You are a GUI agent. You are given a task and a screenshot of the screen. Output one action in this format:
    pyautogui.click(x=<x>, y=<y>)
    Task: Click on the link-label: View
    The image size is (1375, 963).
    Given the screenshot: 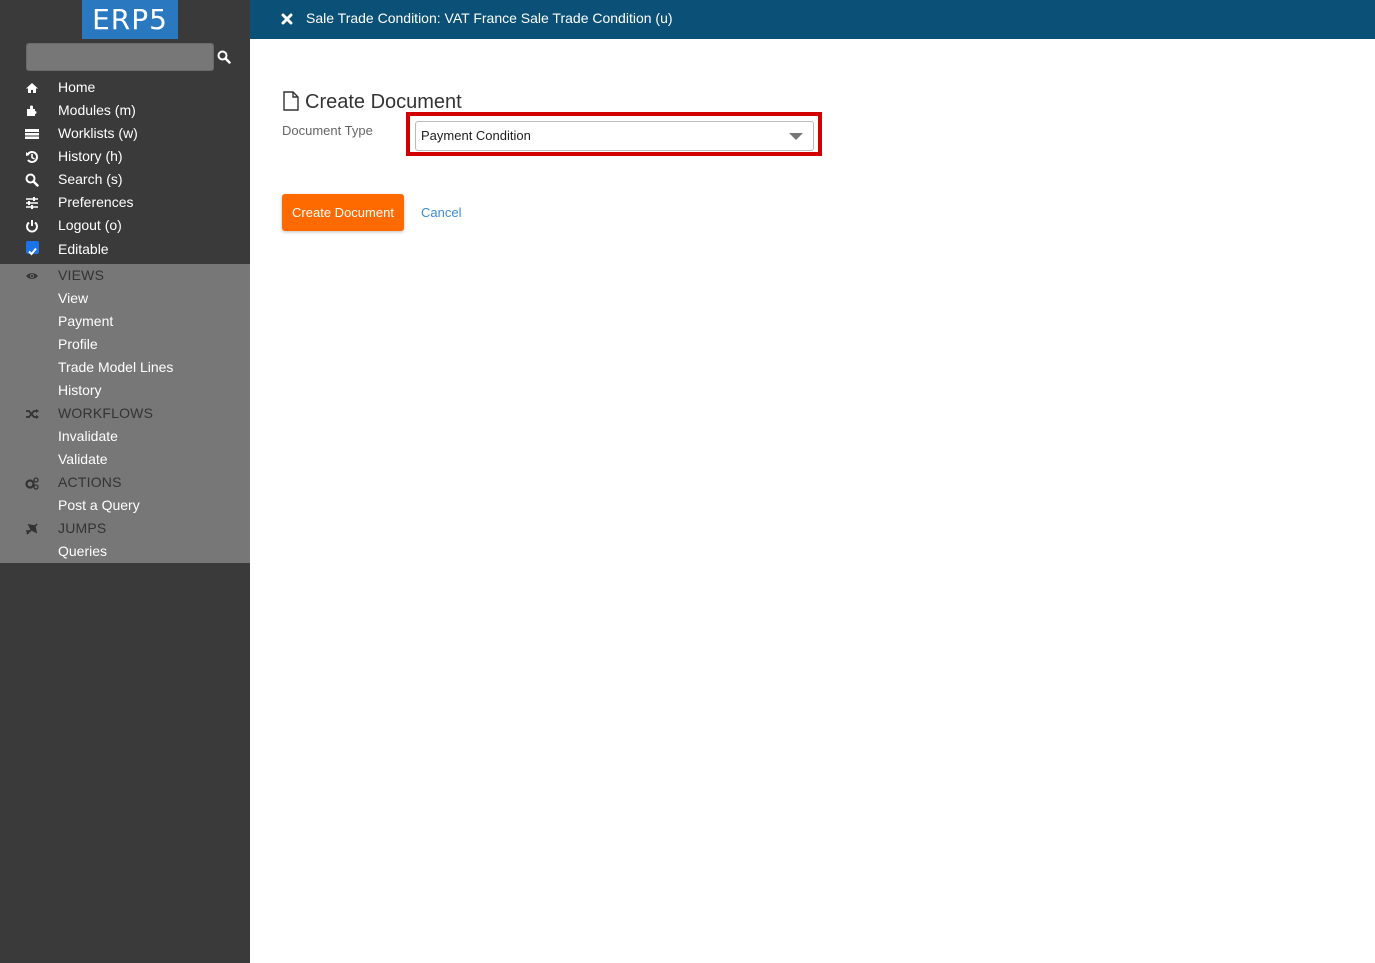 What is the action you would take?
    pyautogui.click(x=73, y=298)
    